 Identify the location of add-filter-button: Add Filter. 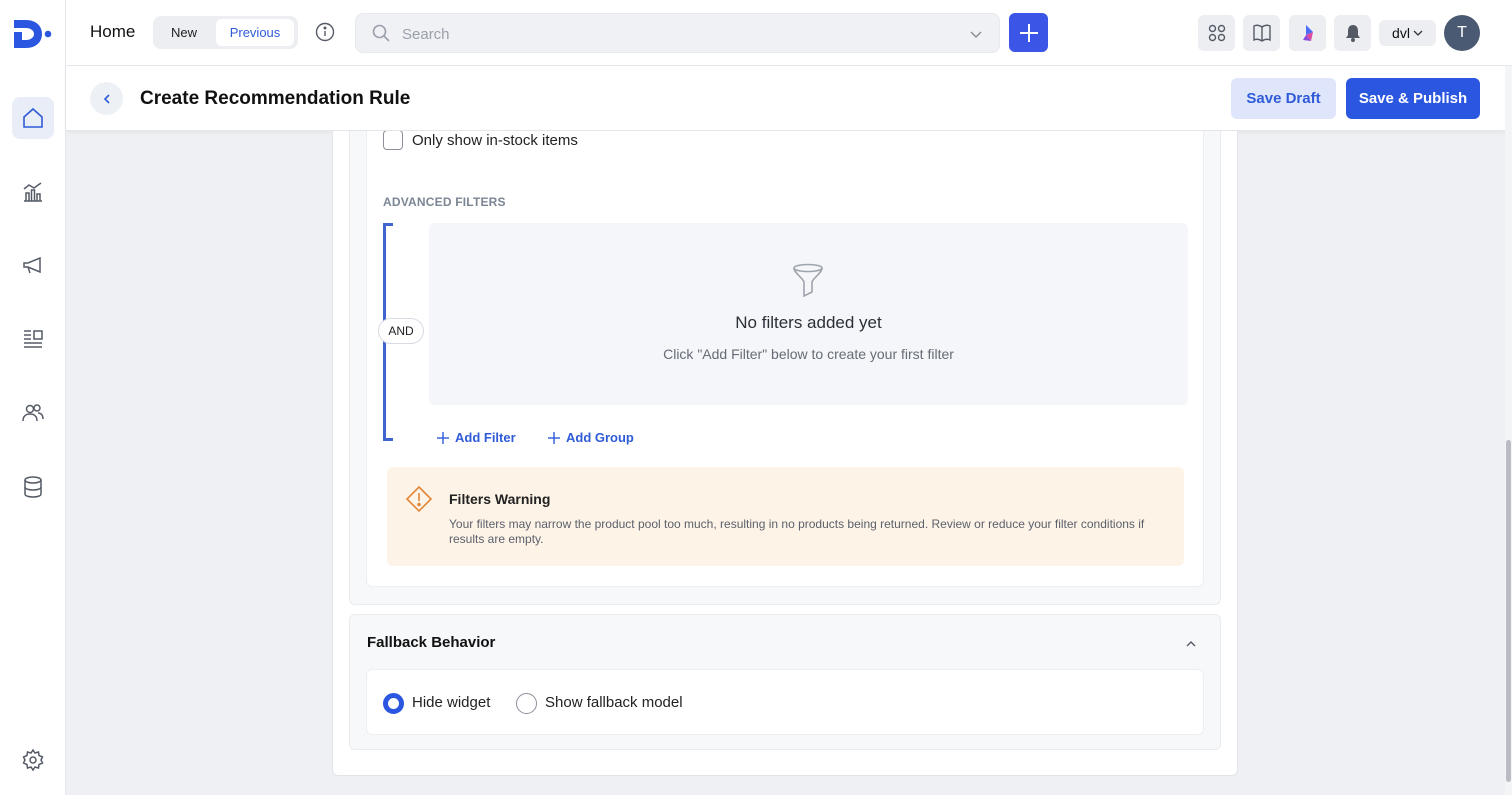
(476, 437).